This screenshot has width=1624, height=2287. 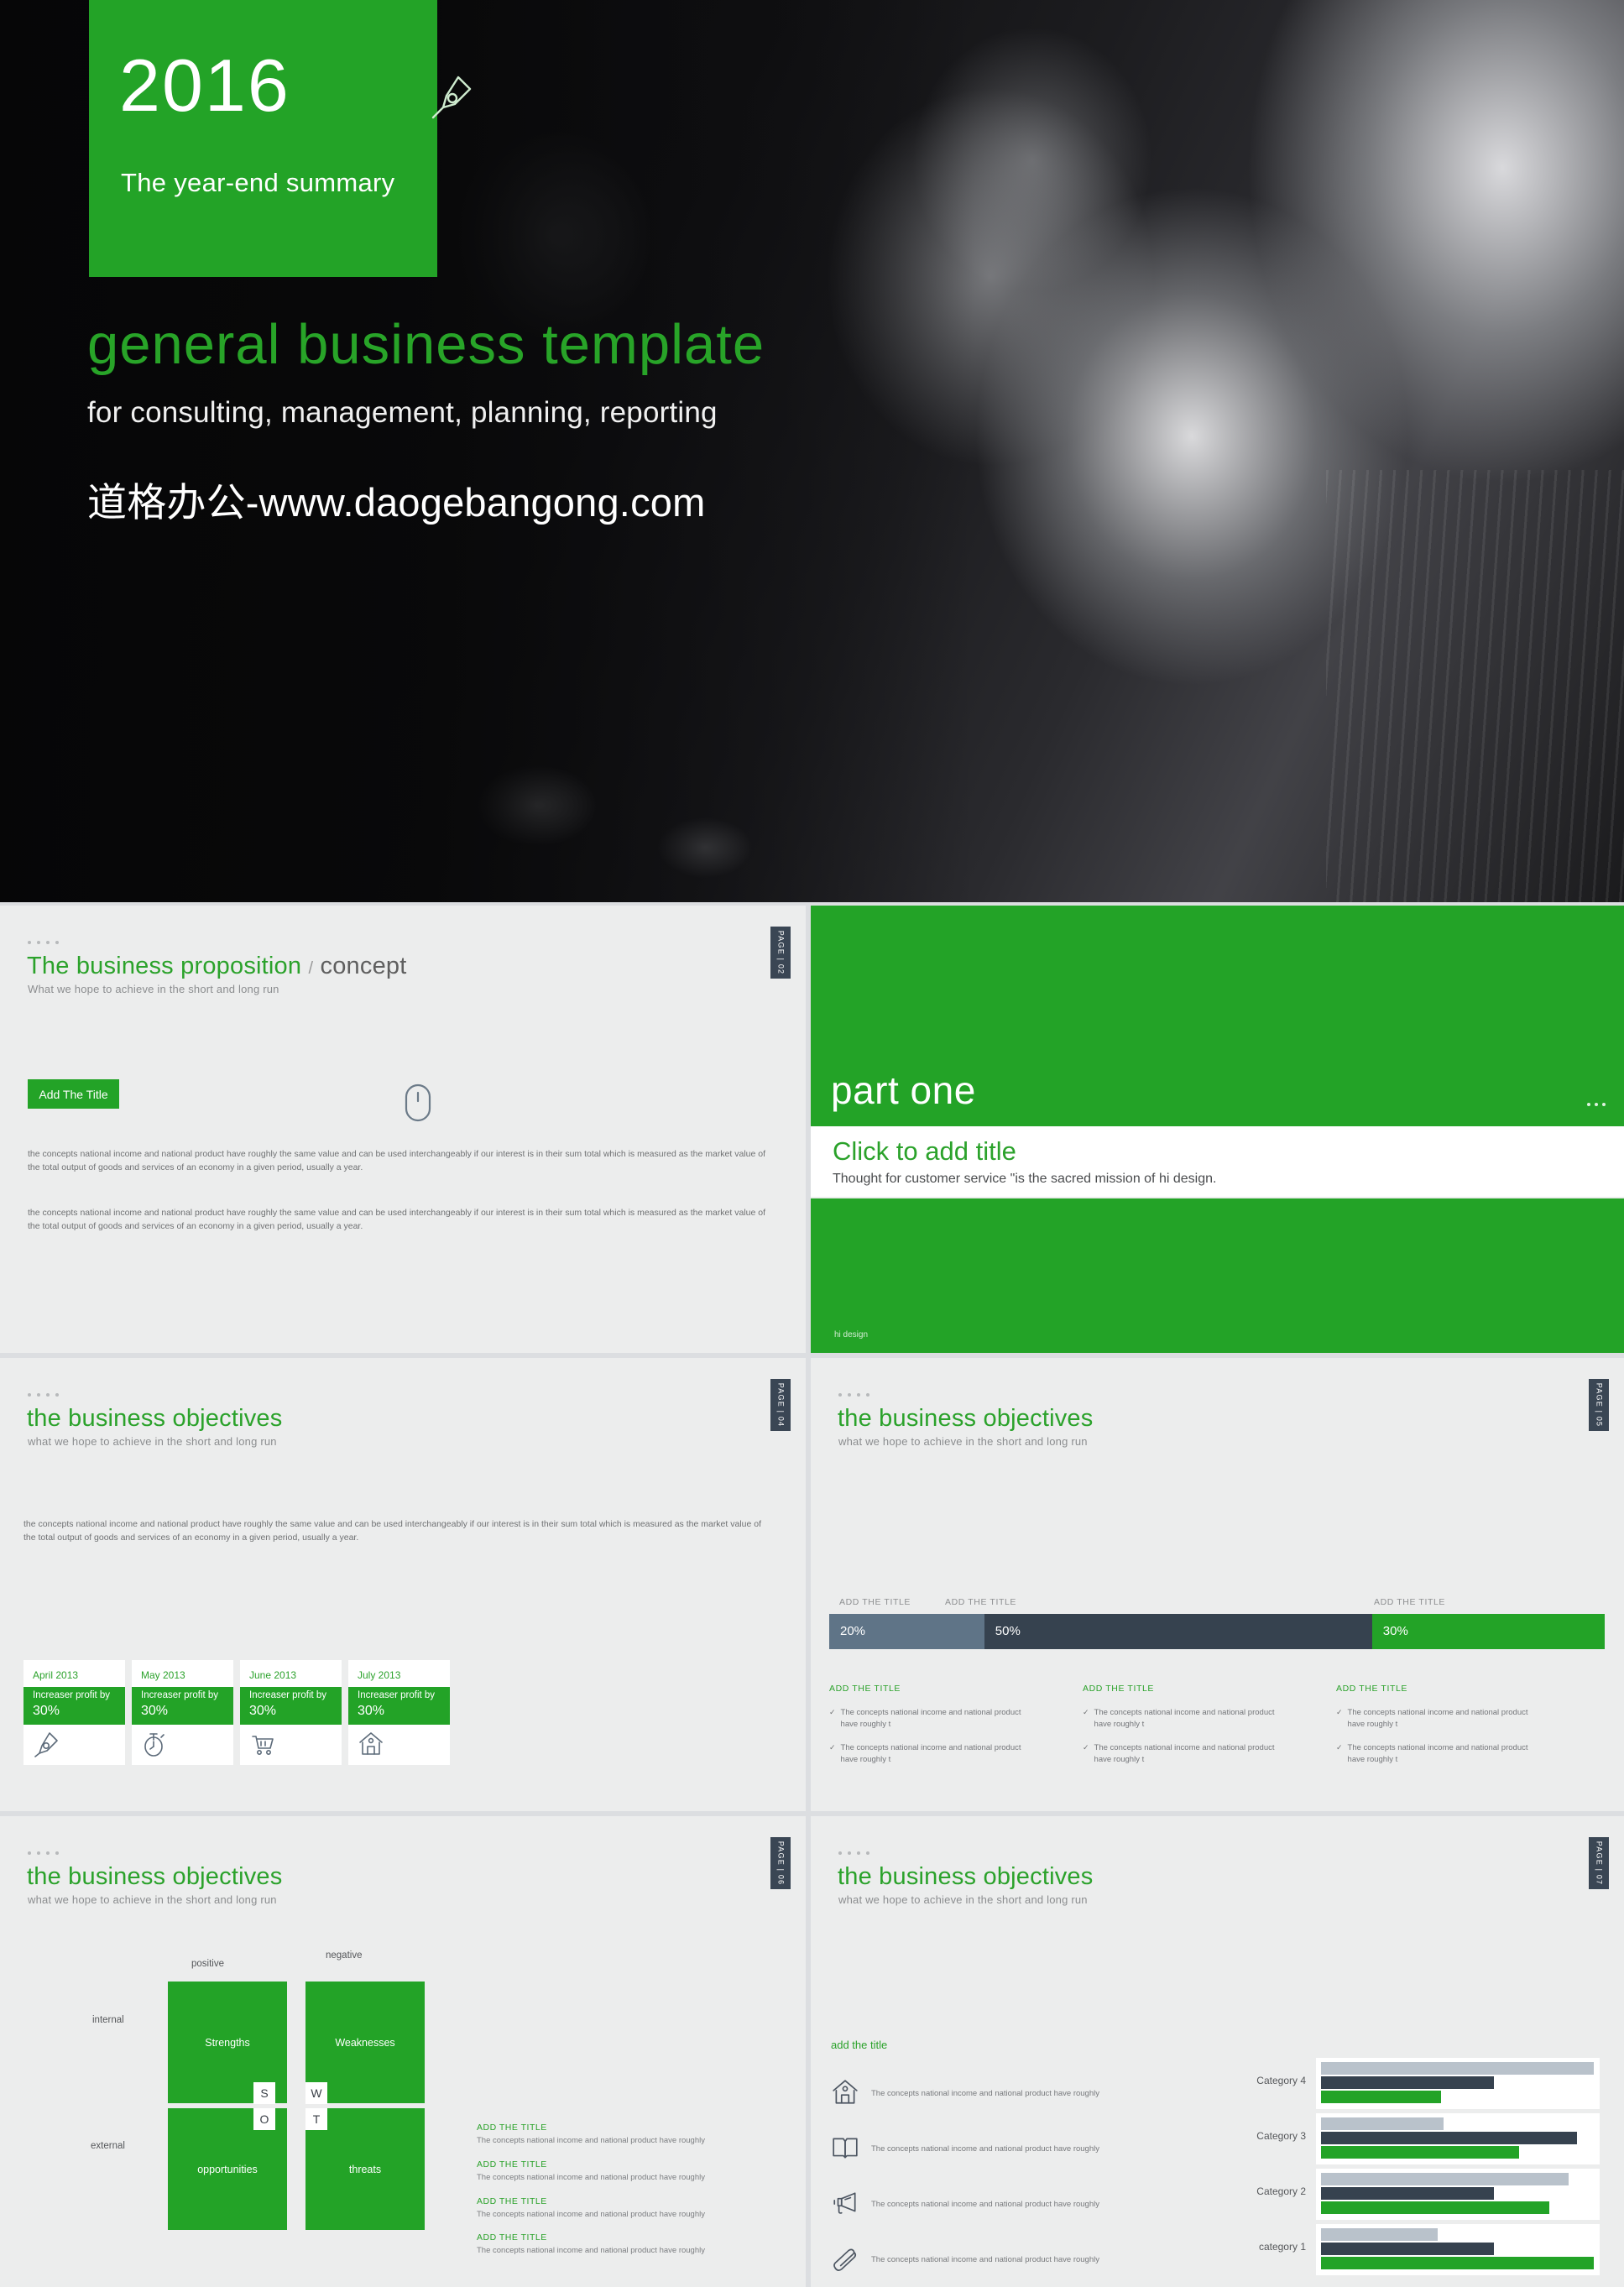 I want to click on card-date: June 2013, so click(x=273, y=1675).